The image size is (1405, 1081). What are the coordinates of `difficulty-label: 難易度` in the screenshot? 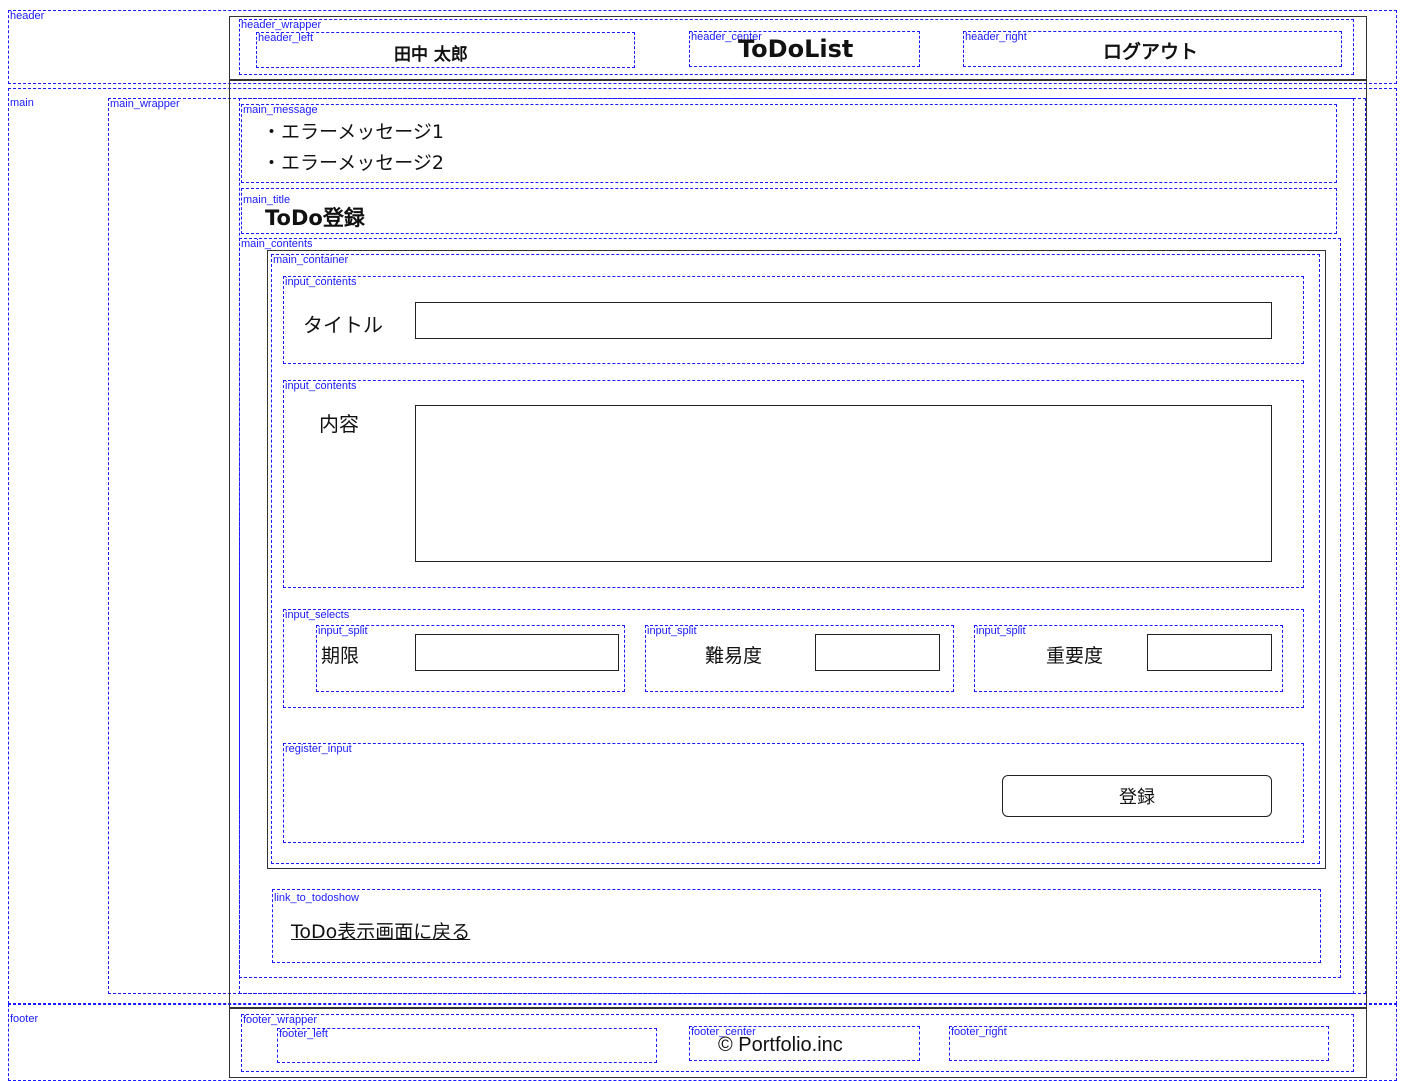 It's located at (734, 656).